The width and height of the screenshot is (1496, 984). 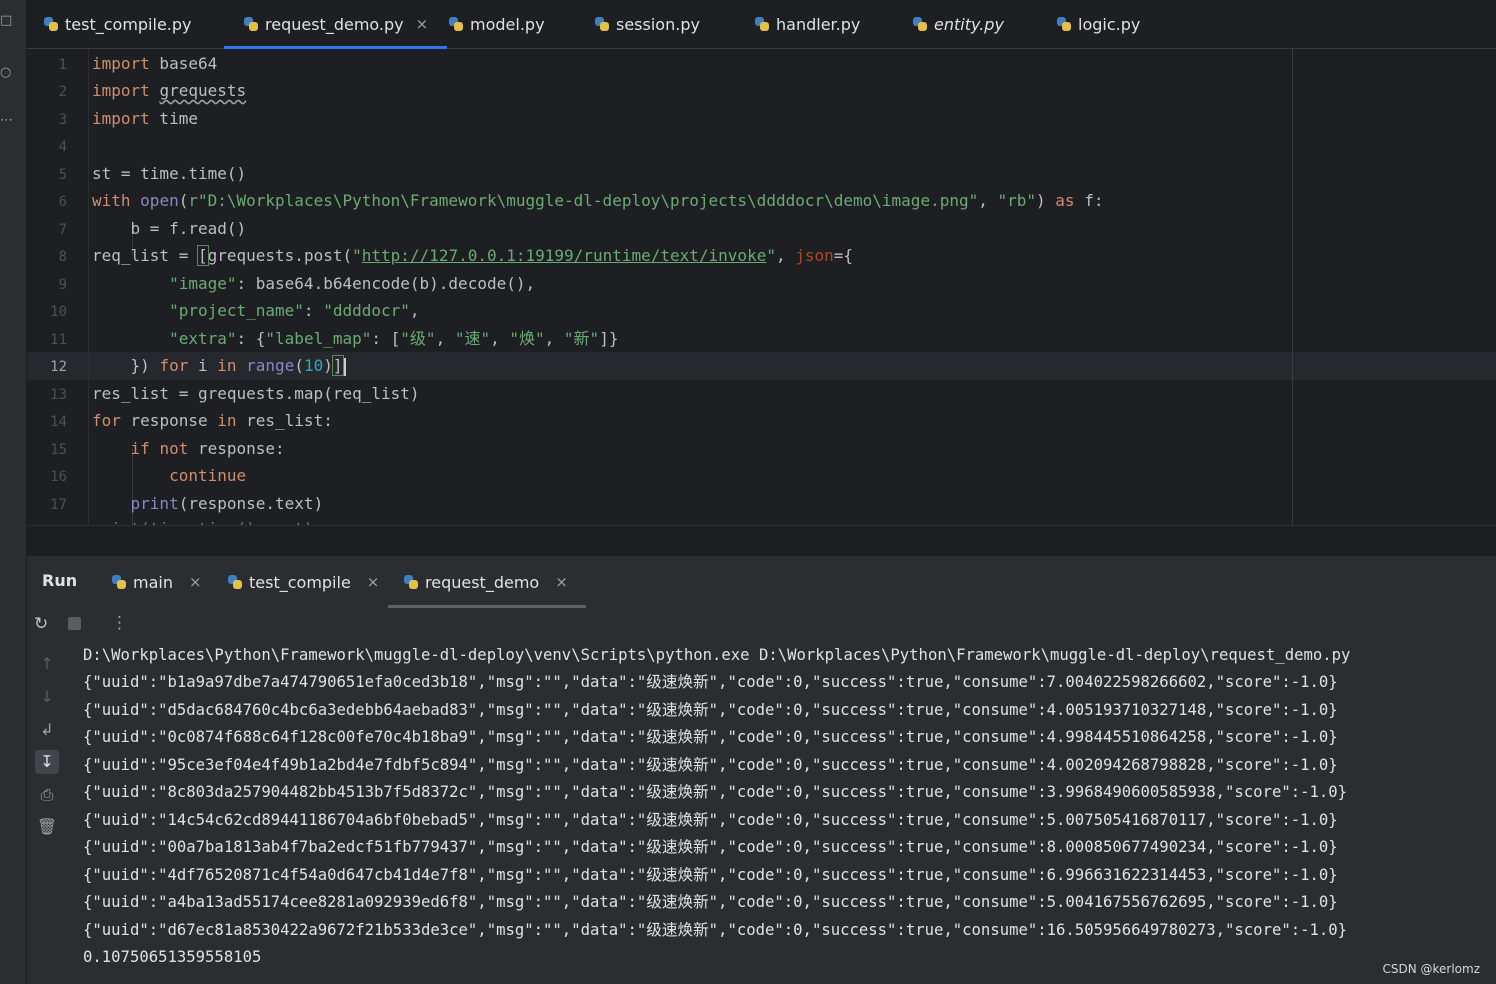 I want to click on line-number: 14, so click(x=58, y=422).